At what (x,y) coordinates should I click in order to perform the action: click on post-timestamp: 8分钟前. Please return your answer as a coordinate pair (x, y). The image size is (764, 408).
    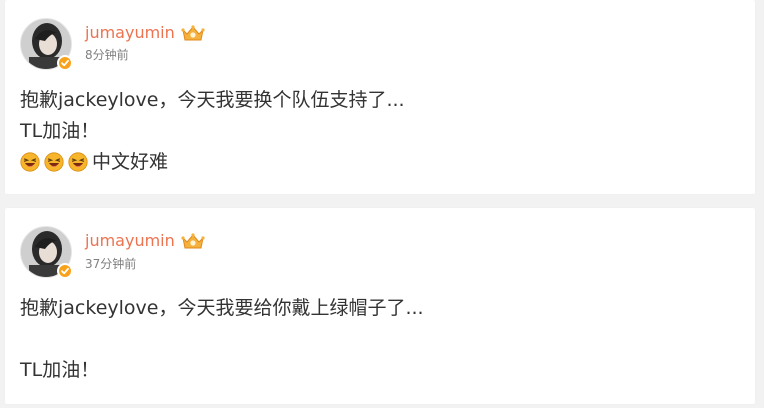
    Looking at the image, I should click on (107, 55).